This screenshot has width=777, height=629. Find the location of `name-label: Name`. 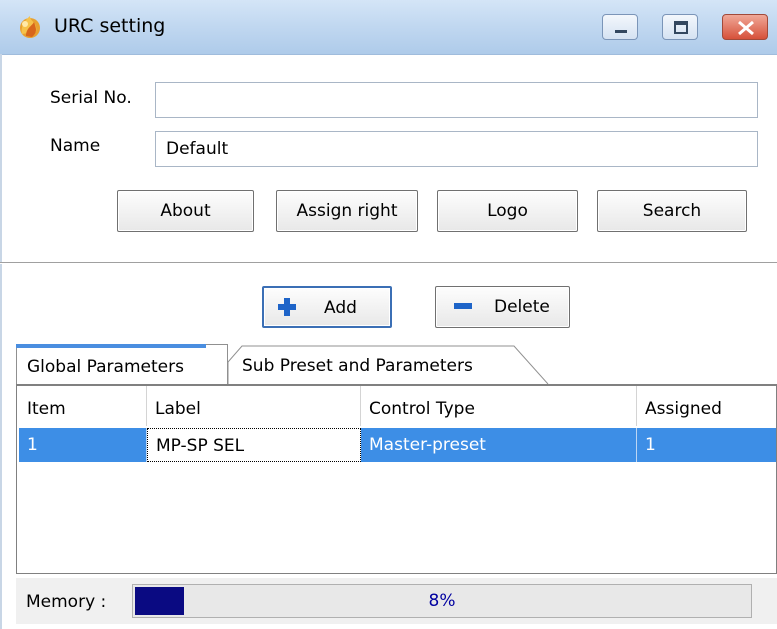

name-label: Name is located at coordinates (75, 146).